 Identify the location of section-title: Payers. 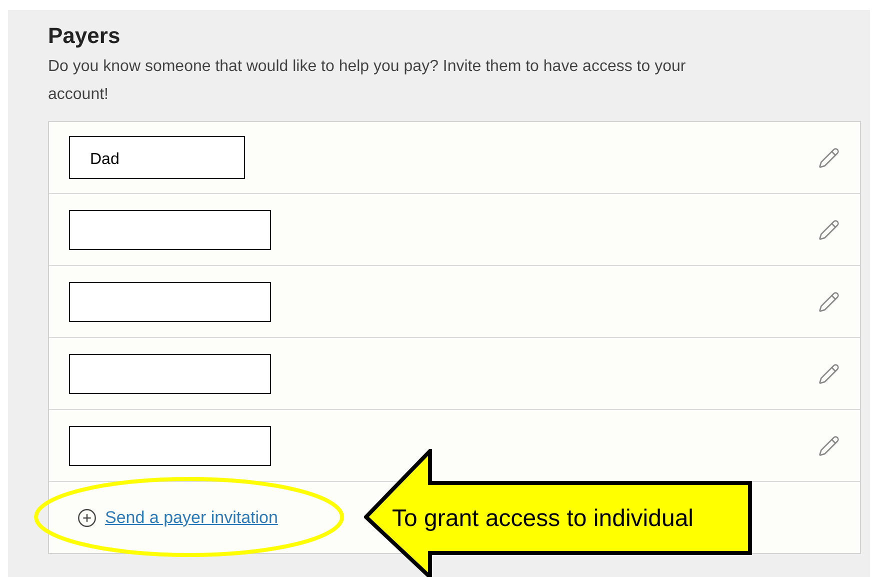
(84, 36).